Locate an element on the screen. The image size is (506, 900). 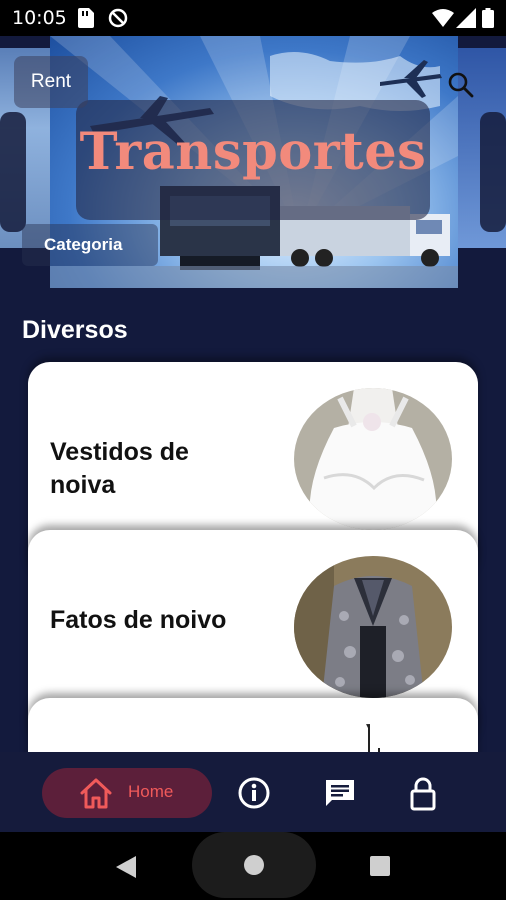
info-icon is located at coordinates (254, 793).